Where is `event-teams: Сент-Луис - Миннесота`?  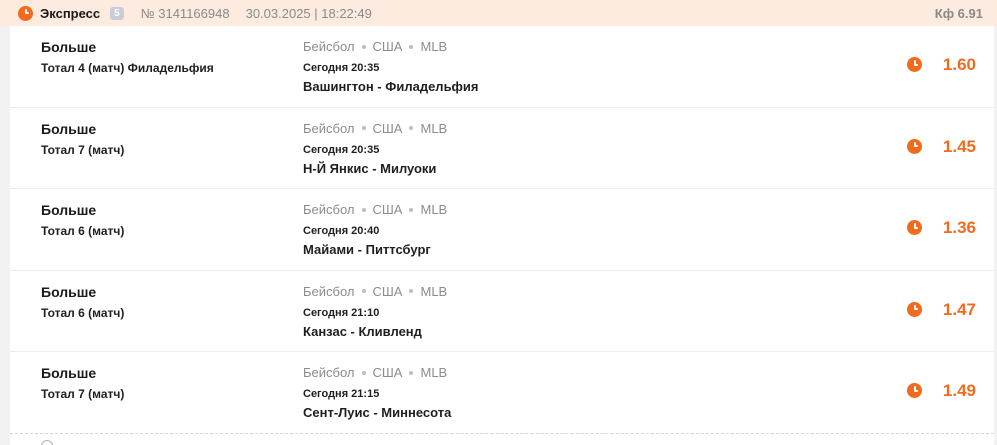 event-teams: Сент-Луис - Миннесота is located at coordinates (377, 412).